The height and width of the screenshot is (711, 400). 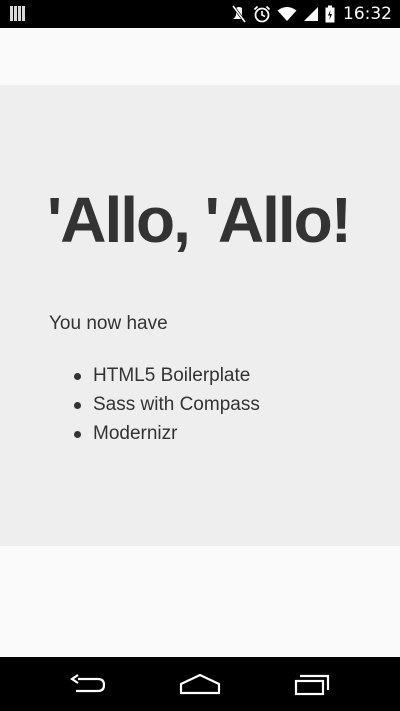 I want to click on back-icon, so click(x=88, y=683).